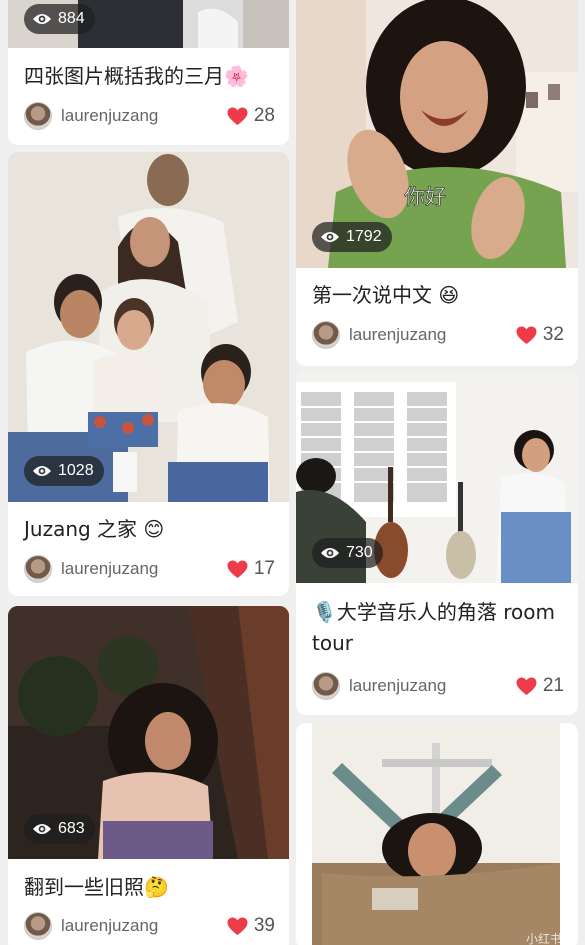 Image resolution: width=585 pixels, height=945 pixels. Describe the element at coordinates (425, 197) in the screenshot. I see `image-overlay-text: 你好` at that location.